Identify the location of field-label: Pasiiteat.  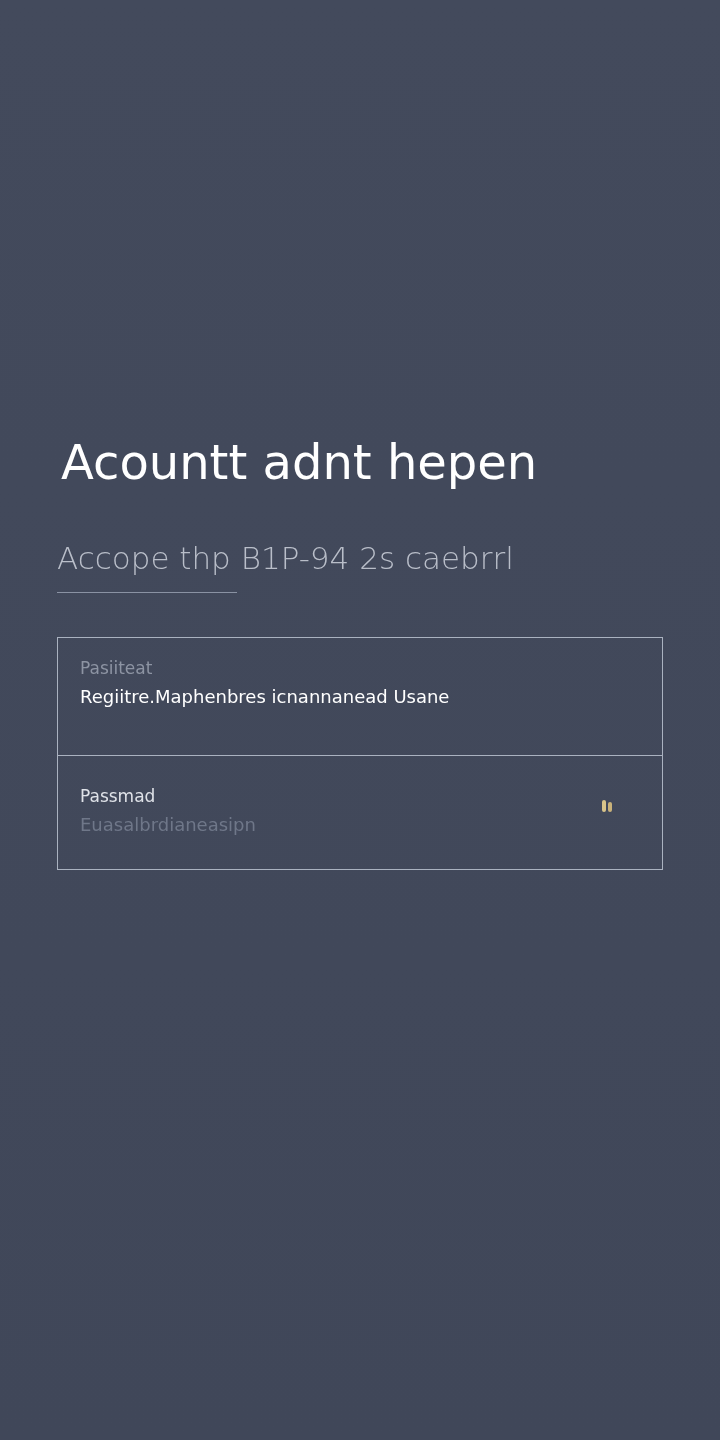
(117, 668).